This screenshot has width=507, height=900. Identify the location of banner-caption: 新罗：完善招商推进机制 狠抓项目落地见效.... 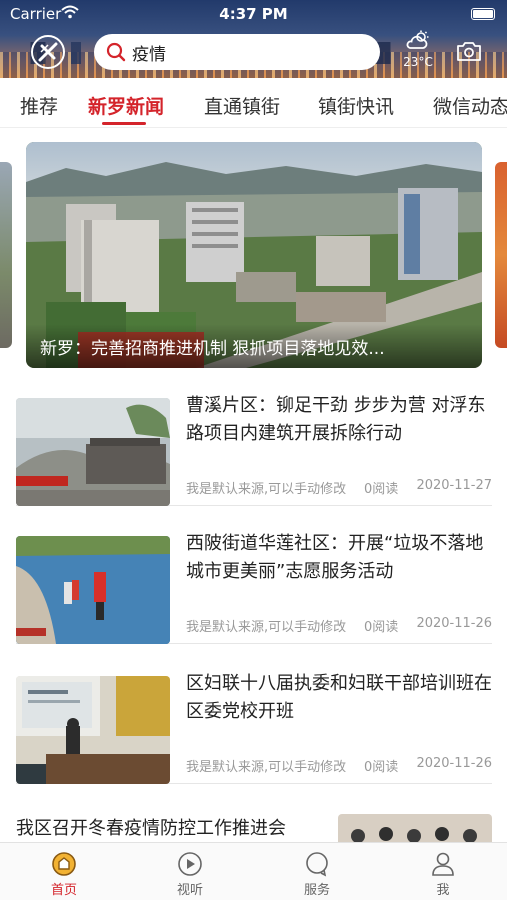
(254, 346).